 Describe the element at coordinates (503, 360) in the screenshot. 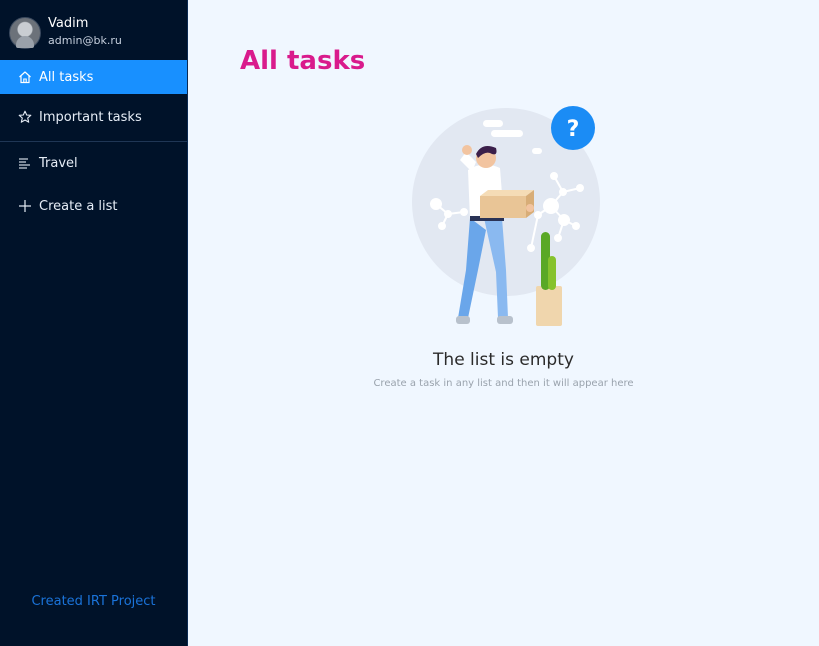

I see `empty-state-title: The list is empty` at that location.